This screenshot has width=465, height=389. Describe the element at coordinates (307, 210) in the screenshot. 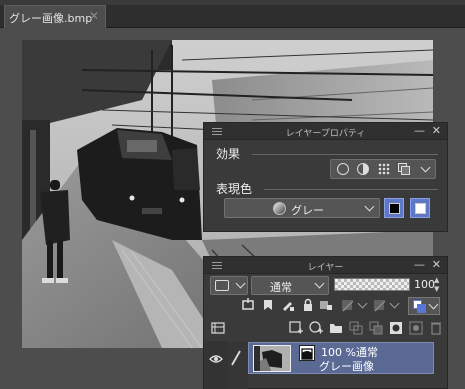

I see `expression-color-value: グレー` at that location.